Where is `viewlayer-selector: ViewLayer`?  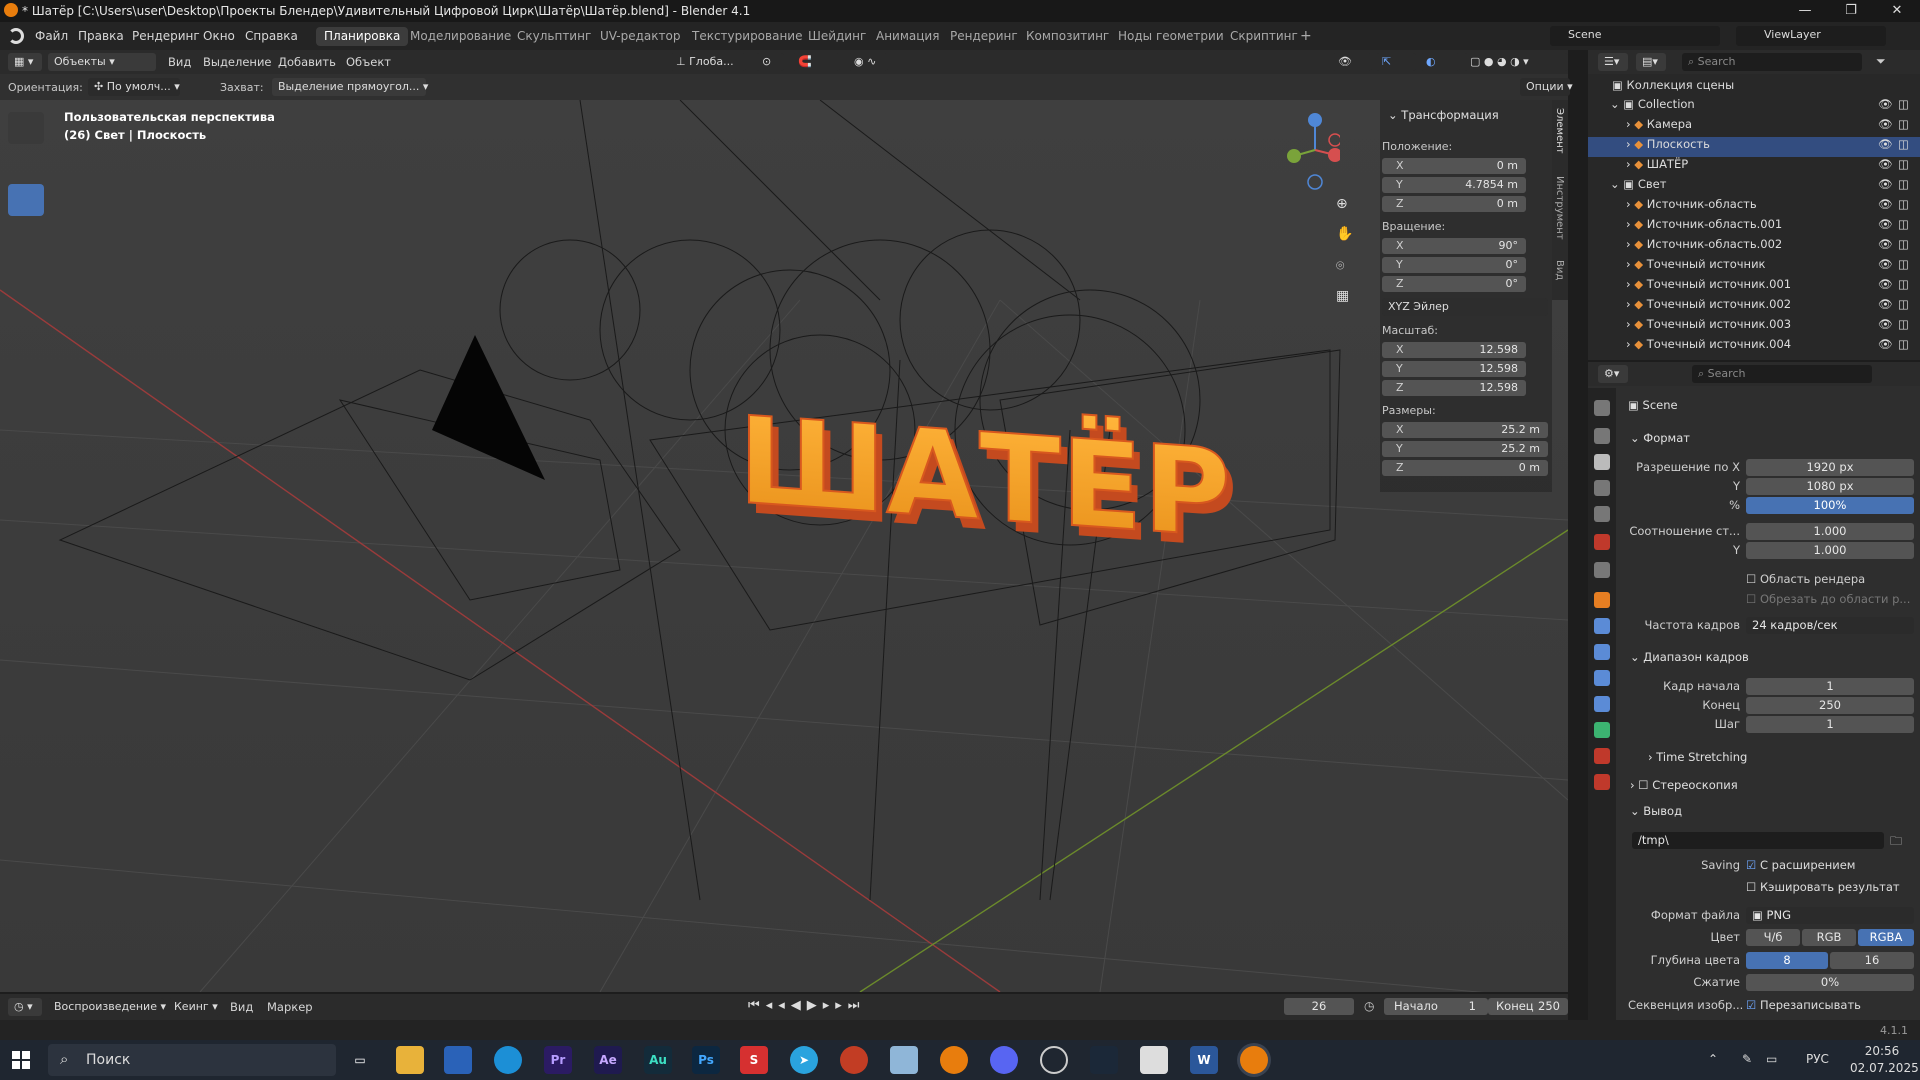
viewlayer-selector: ViewLayer is located at coordinates (1811, 36).